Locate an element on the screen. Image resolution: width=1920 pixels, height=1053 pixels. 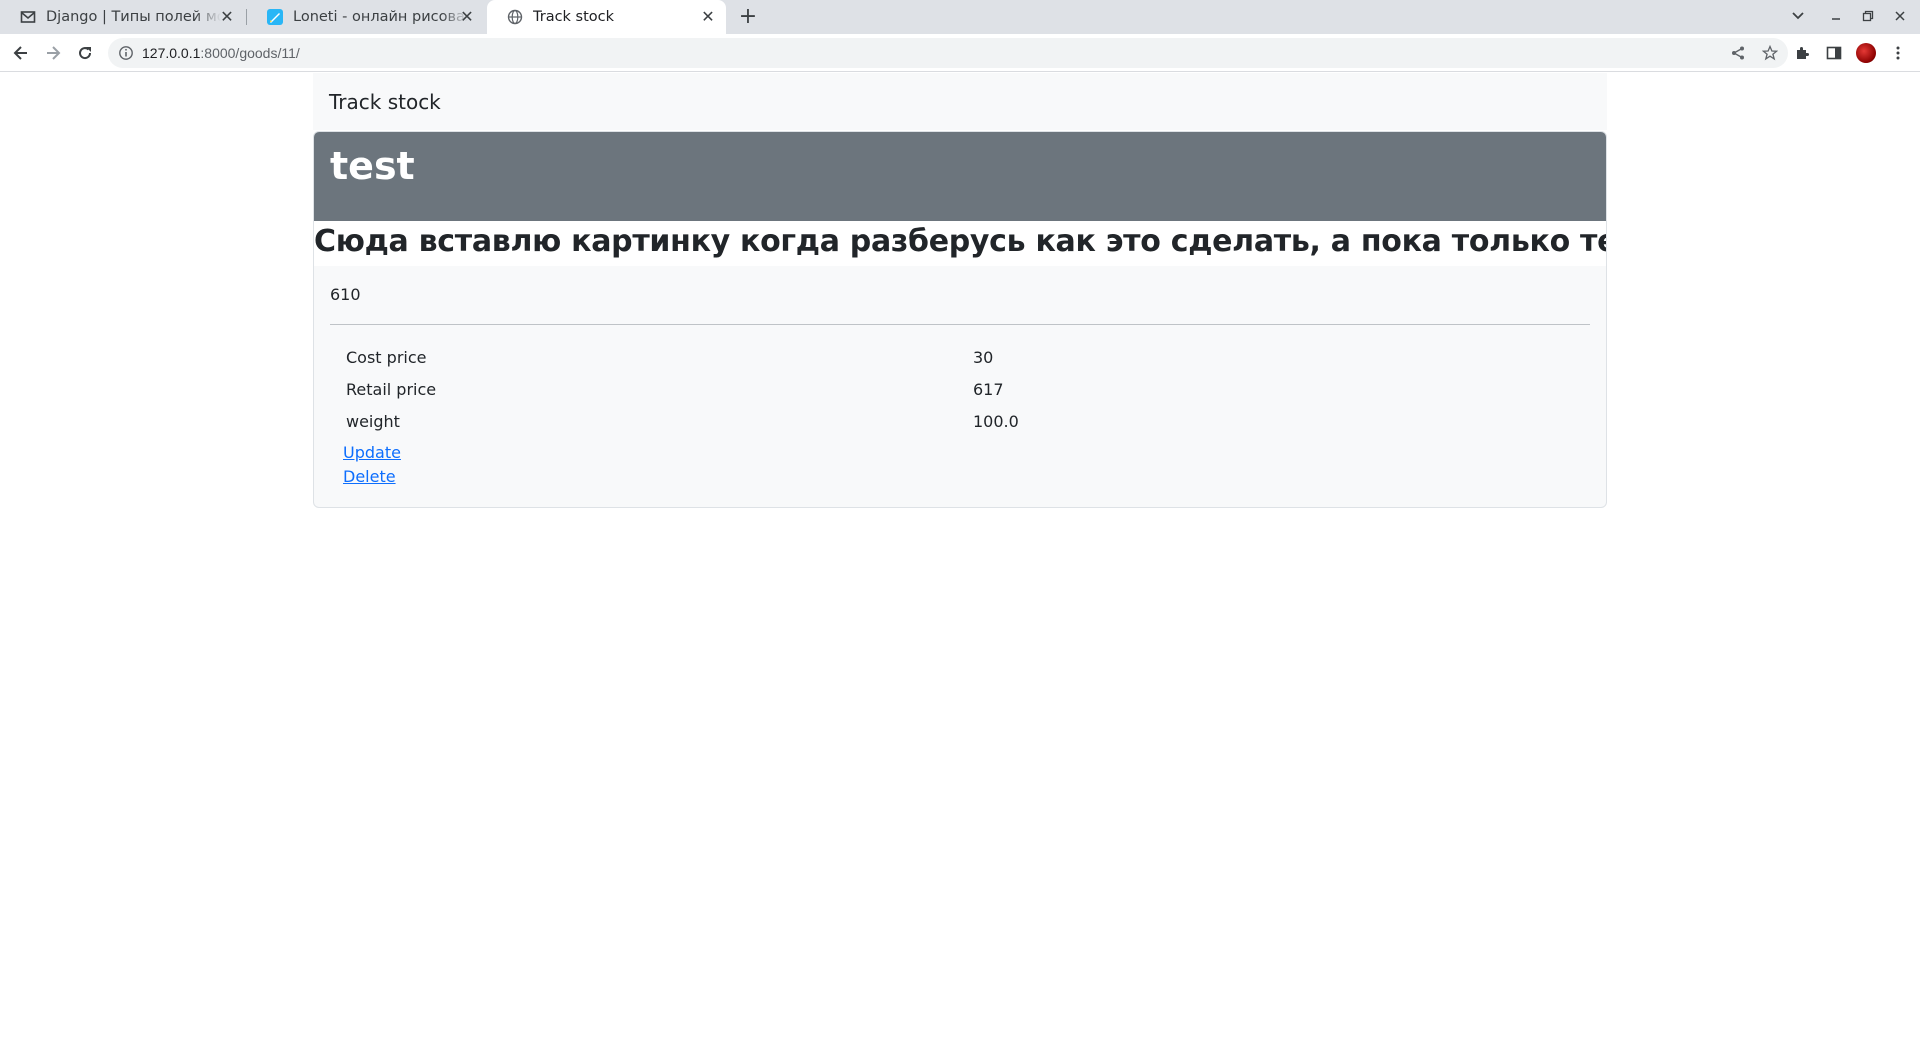
tab-loneti: Loneti - онлайн рисовалк ✕ is located at coordinates (366, 17).